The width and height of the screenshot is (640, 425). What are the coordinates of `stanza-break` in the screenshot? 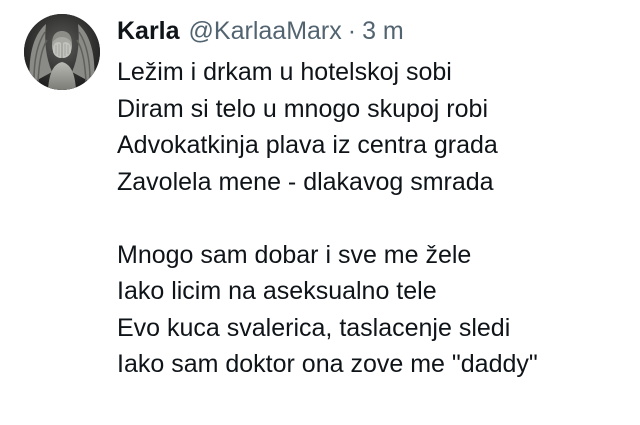 It's located at (377, 218).